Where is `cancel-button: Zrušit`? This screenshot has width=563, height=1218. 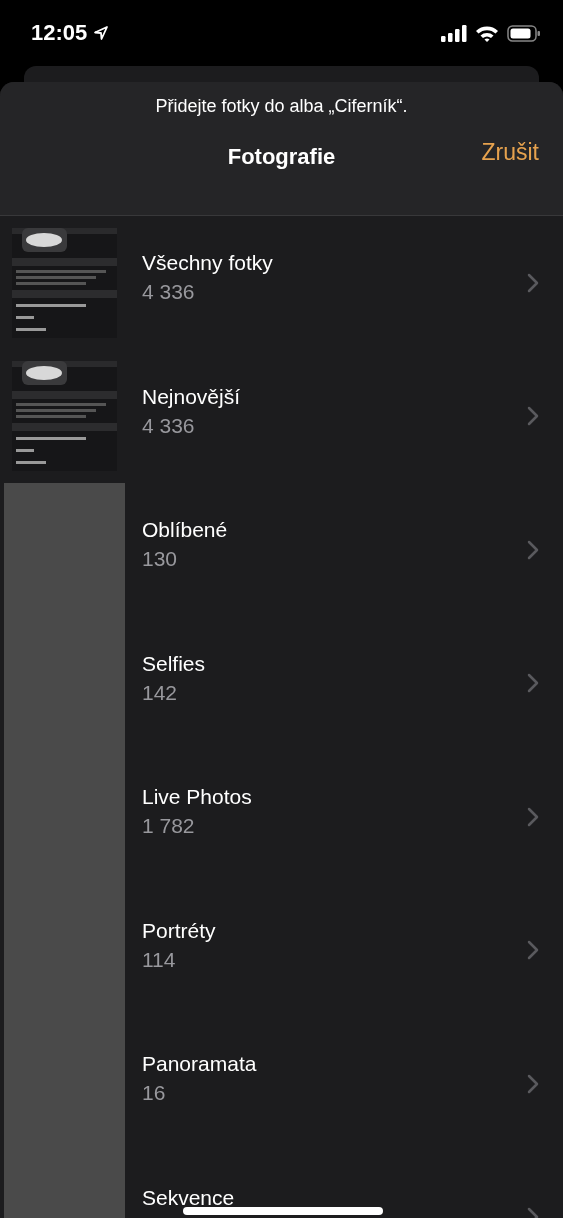
cancel-button: Zrušit is located at coordinates (510, 152).